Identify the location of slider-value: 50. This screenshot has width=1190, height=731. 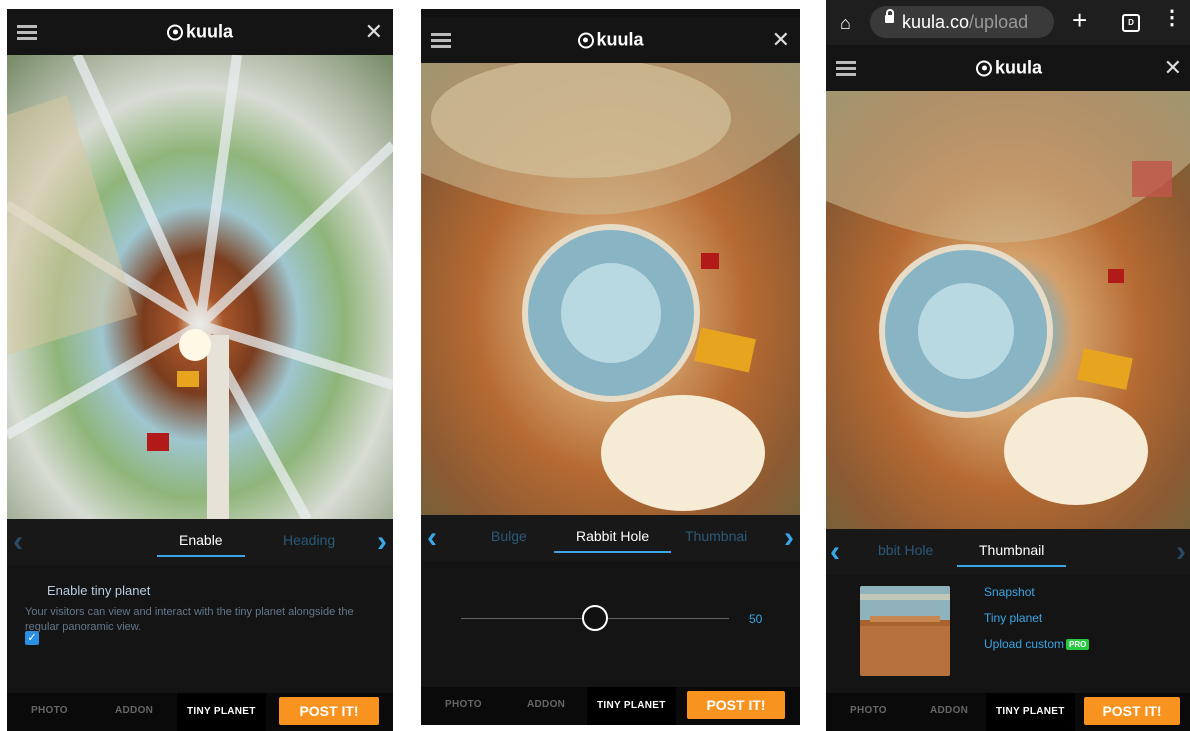
(756, 619).